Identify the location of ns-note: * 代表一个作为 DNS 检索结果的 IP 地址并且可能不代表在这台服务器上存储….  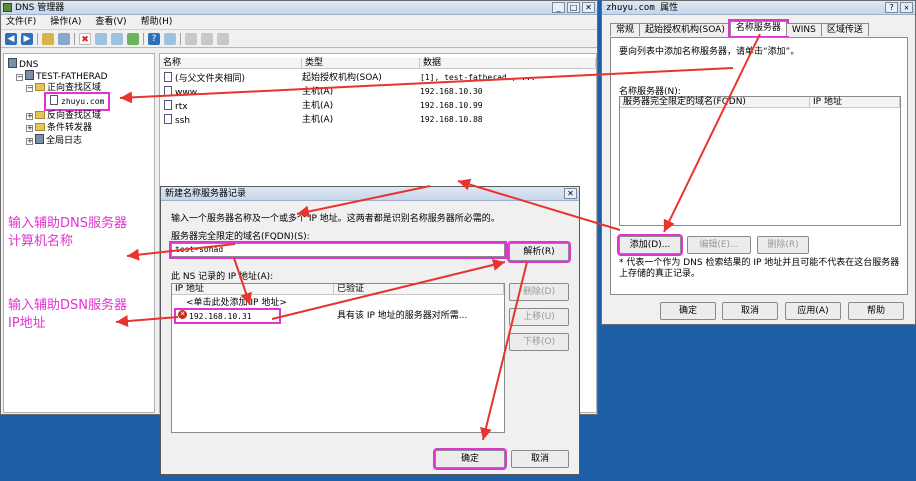
(759, 268).